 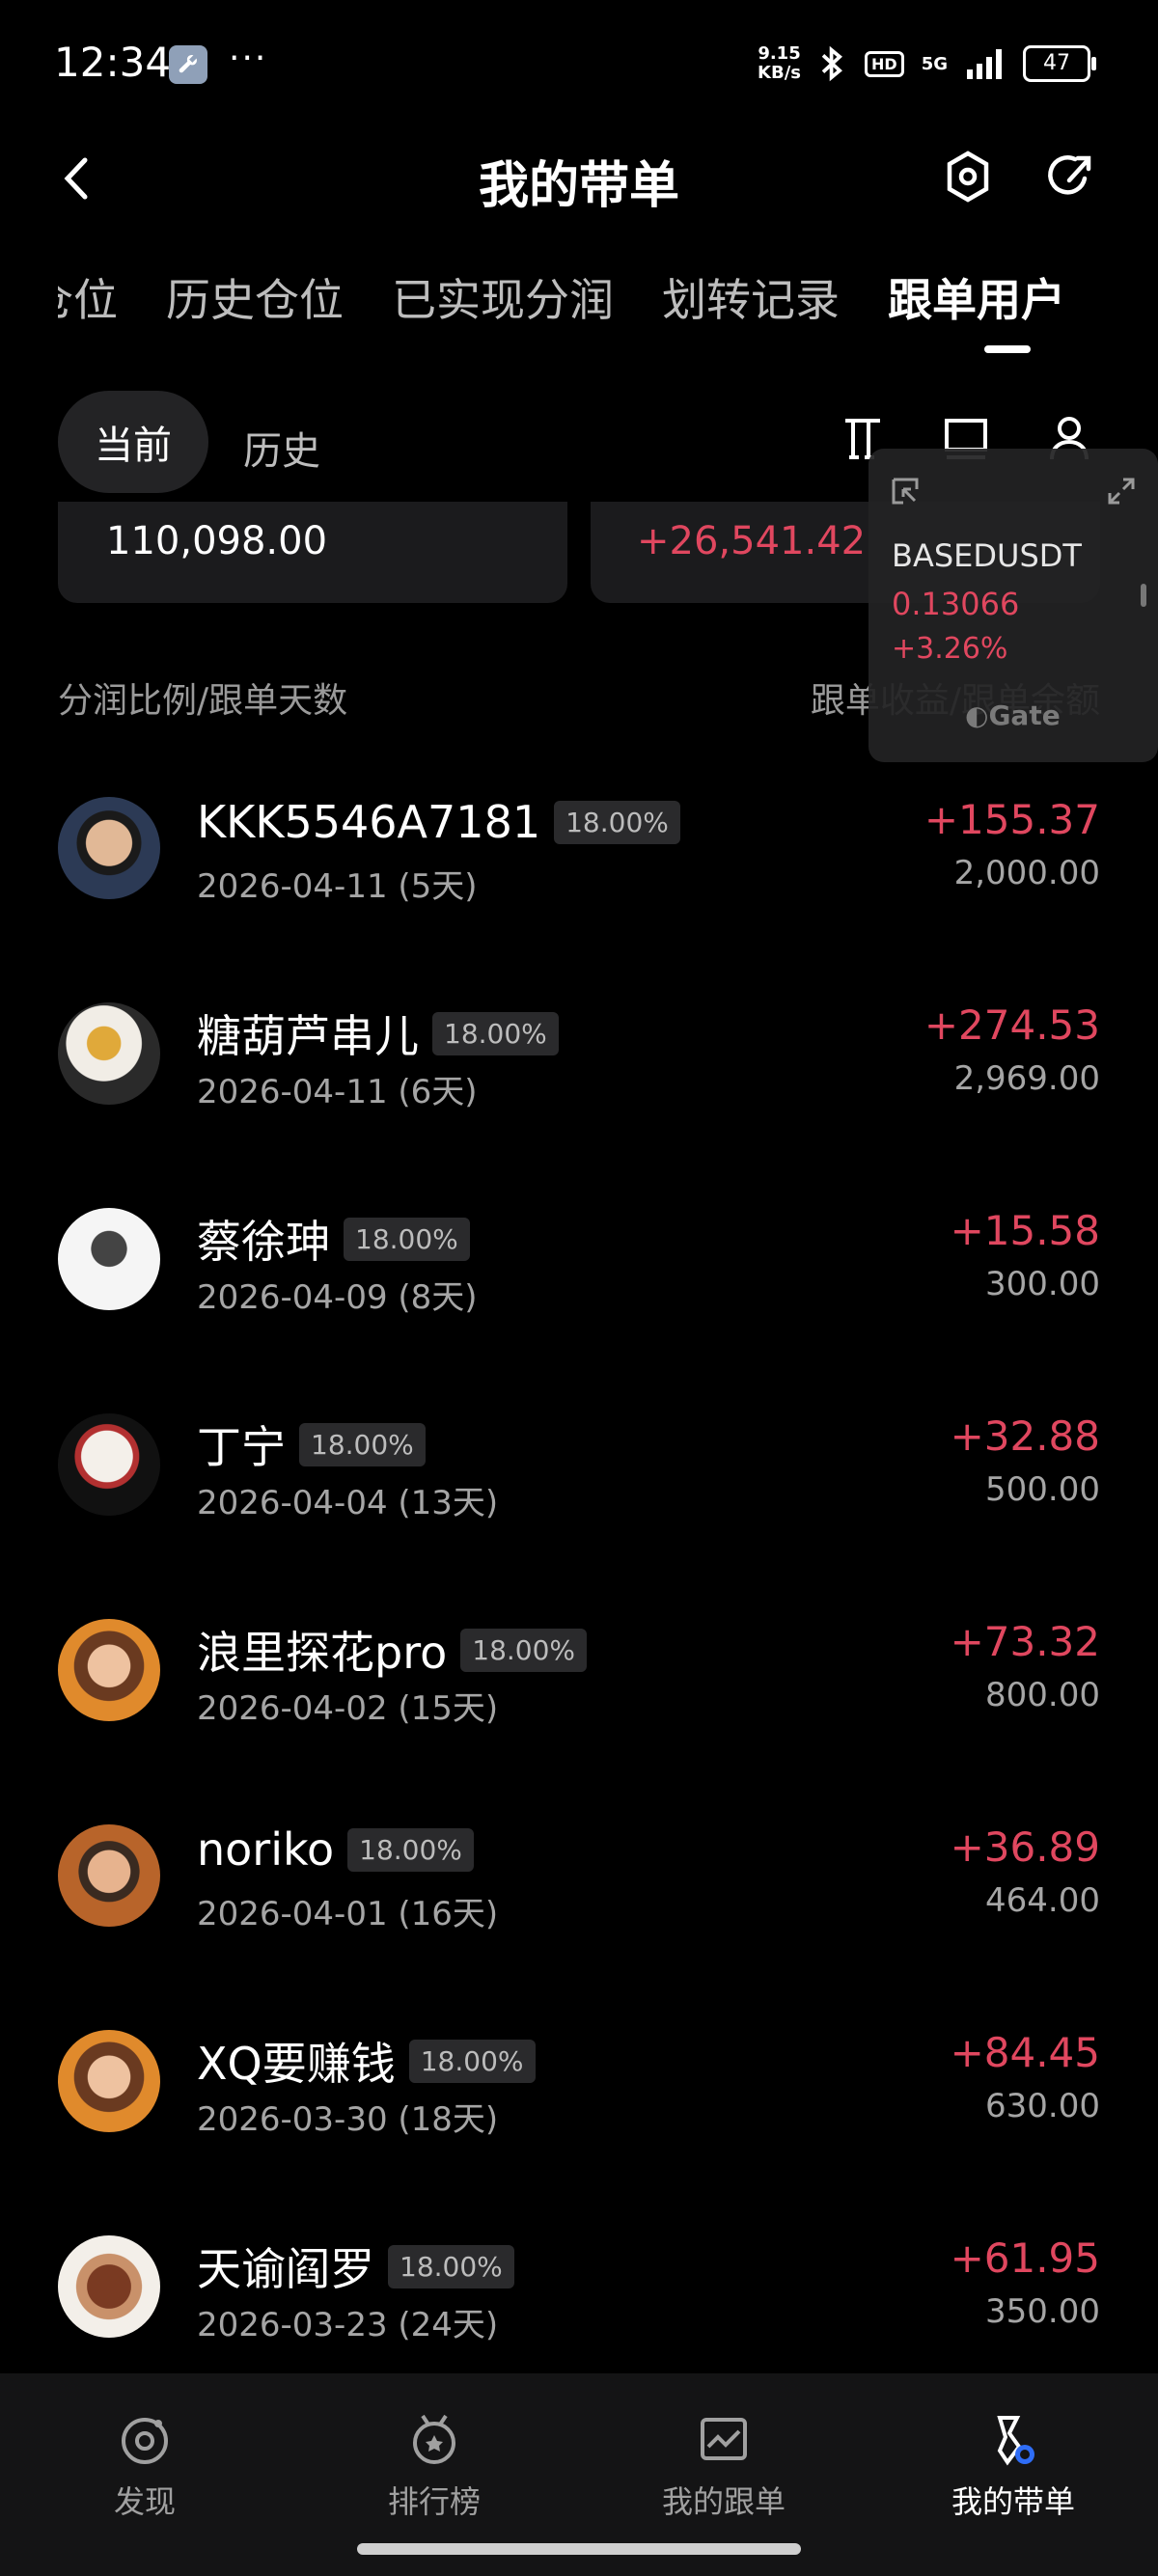 What do you see at coordinates (1015, 2441) in the screenshot?
I see `my-lead-icon` at bounding box center [1015, 2441].